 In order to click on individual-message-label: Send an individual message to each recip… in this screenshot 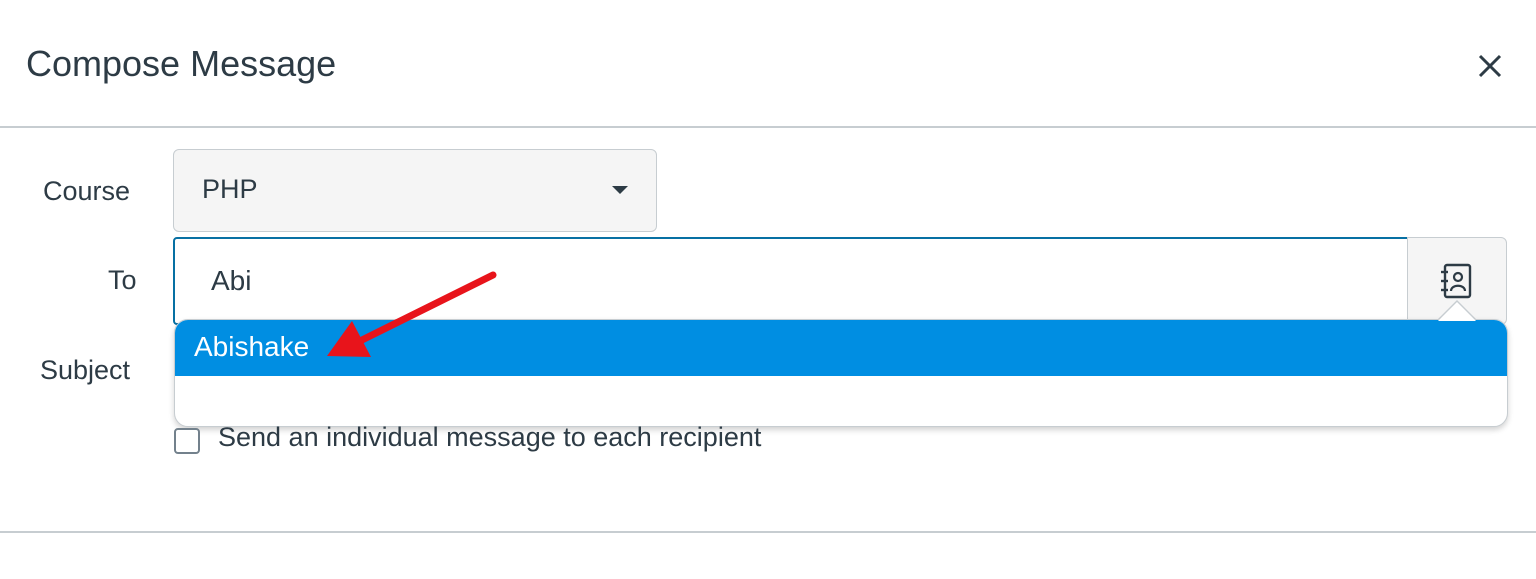, I will do `click(489, 437)`.